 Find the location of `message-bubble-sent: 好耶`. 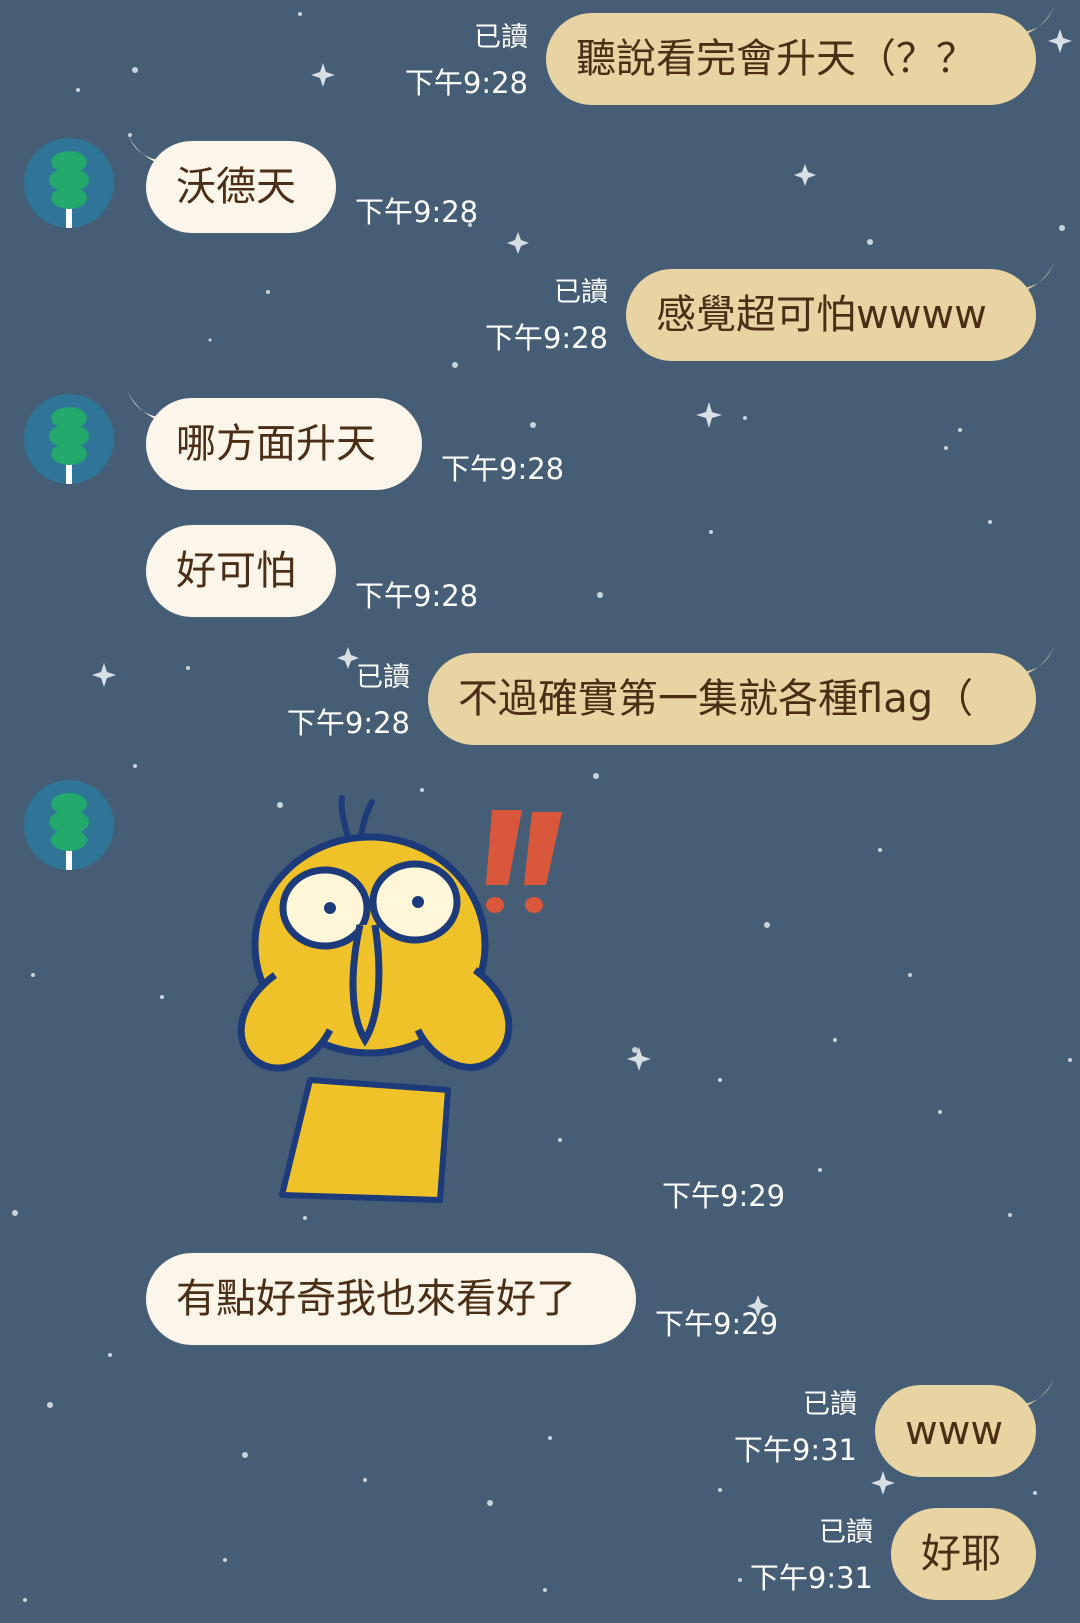

message-bubble-sent: 好耶 is located at coordinates (963, 1554).